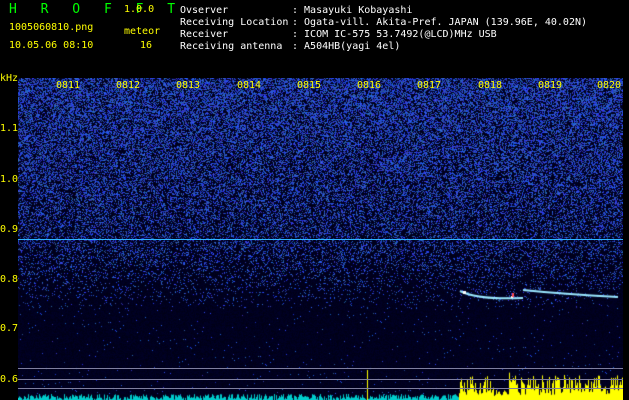  I want to click on x-tick-0814: 0814, so click(249, 85).